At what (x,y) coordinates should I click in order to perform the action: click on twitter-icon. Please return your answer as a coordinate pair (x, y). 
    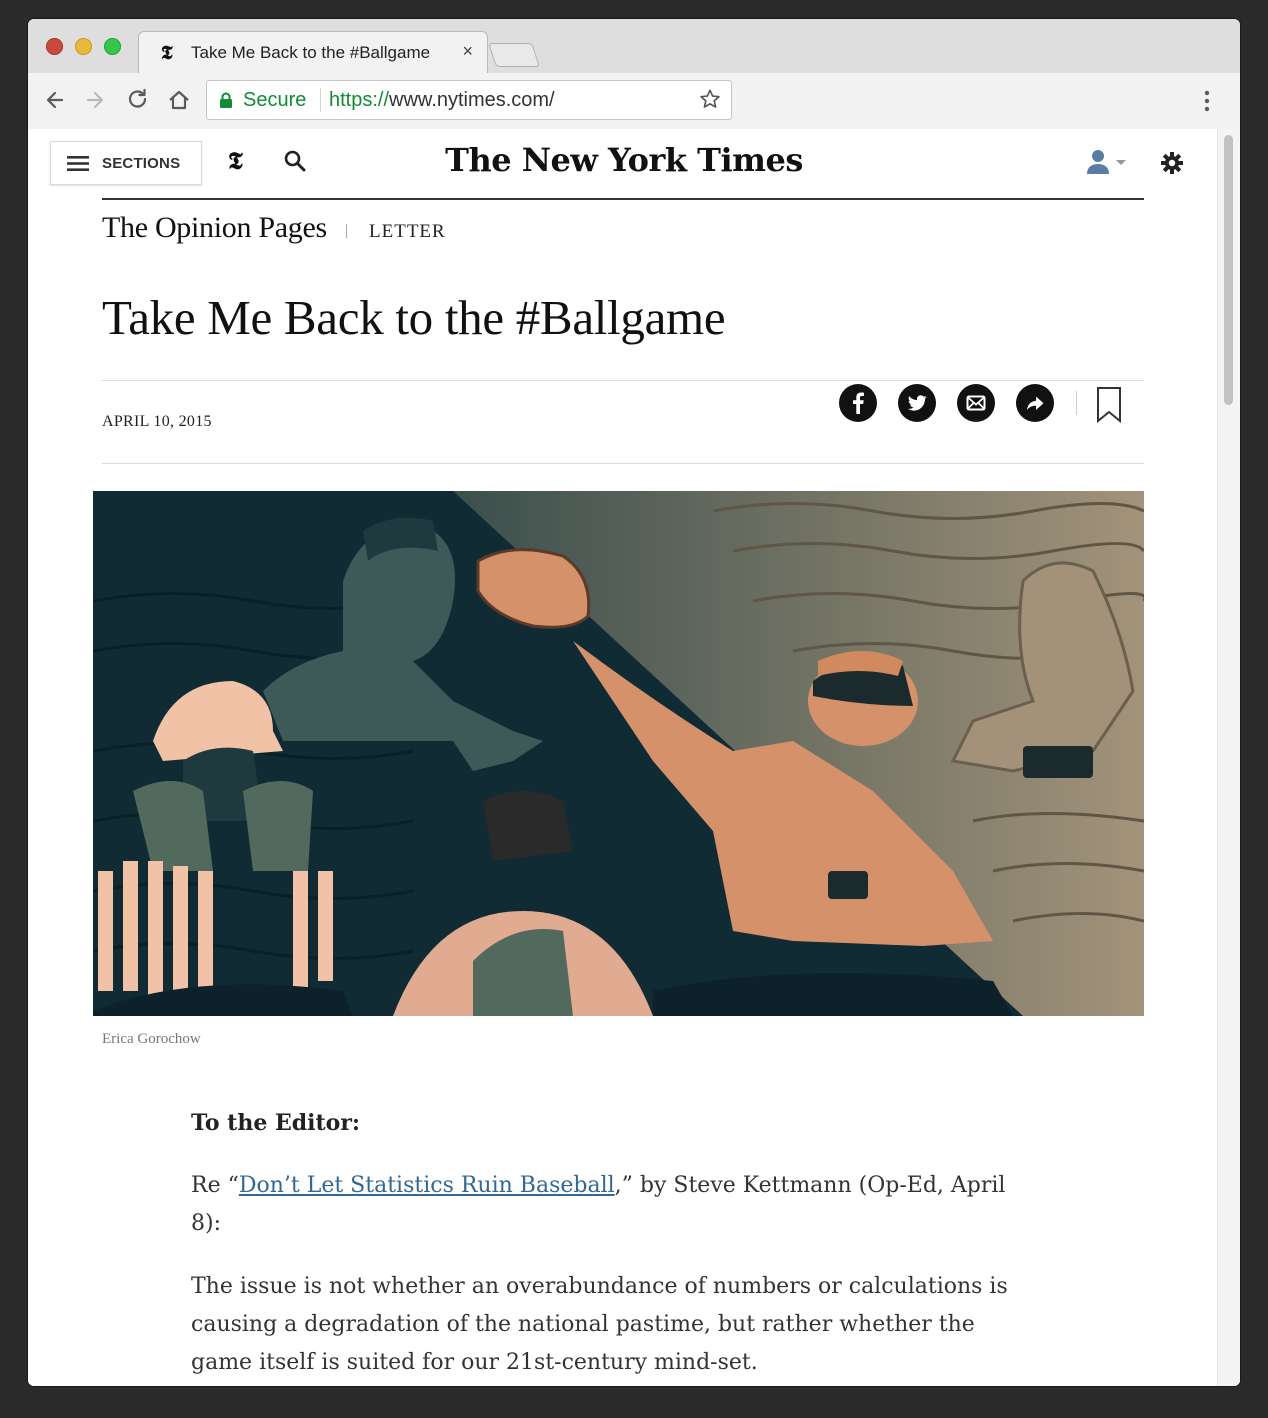
    Looking at the image, I should click on (917, 403).